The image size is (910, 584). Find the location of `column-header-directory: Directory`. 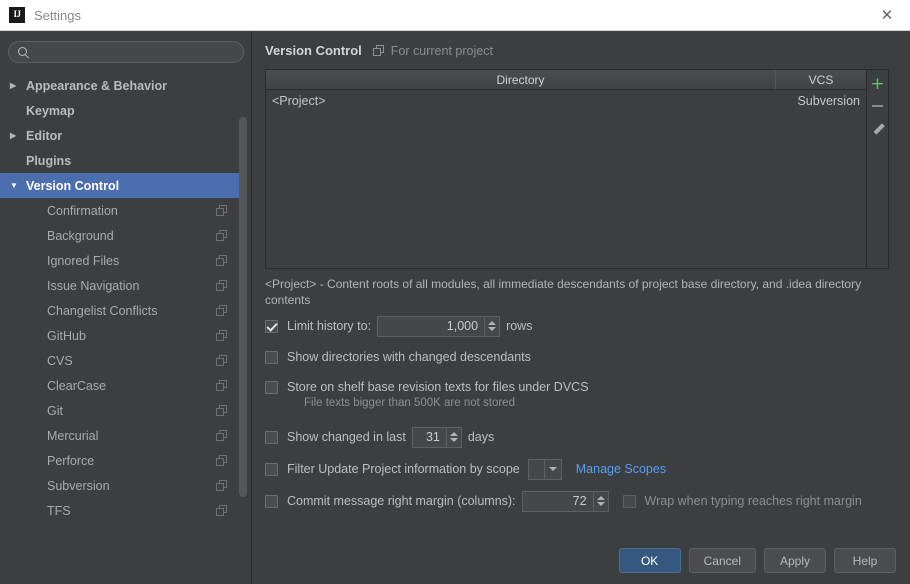

column-header-directory: Directory is located at coordinates (521, 79).